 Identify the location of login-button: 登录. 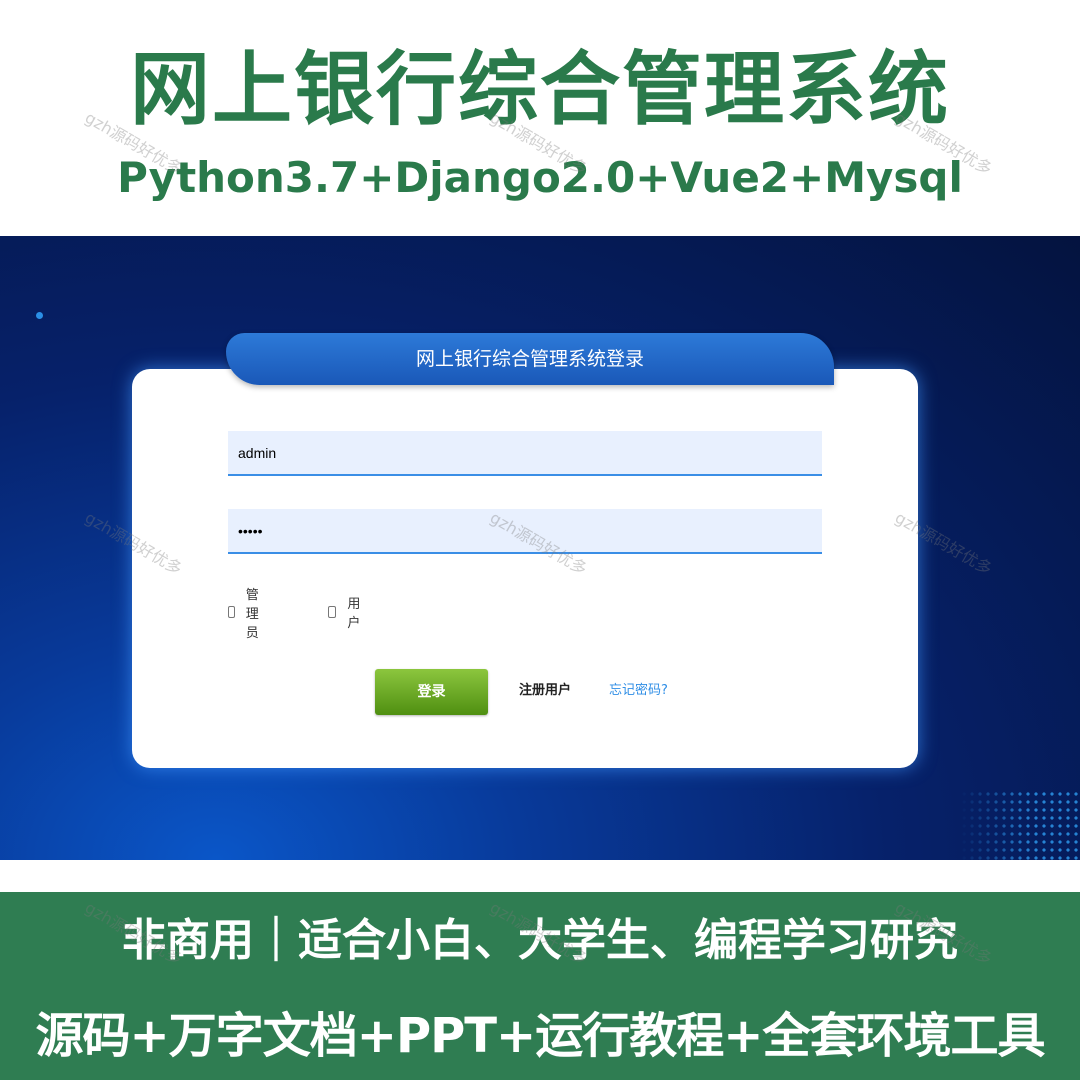
(431, 692).